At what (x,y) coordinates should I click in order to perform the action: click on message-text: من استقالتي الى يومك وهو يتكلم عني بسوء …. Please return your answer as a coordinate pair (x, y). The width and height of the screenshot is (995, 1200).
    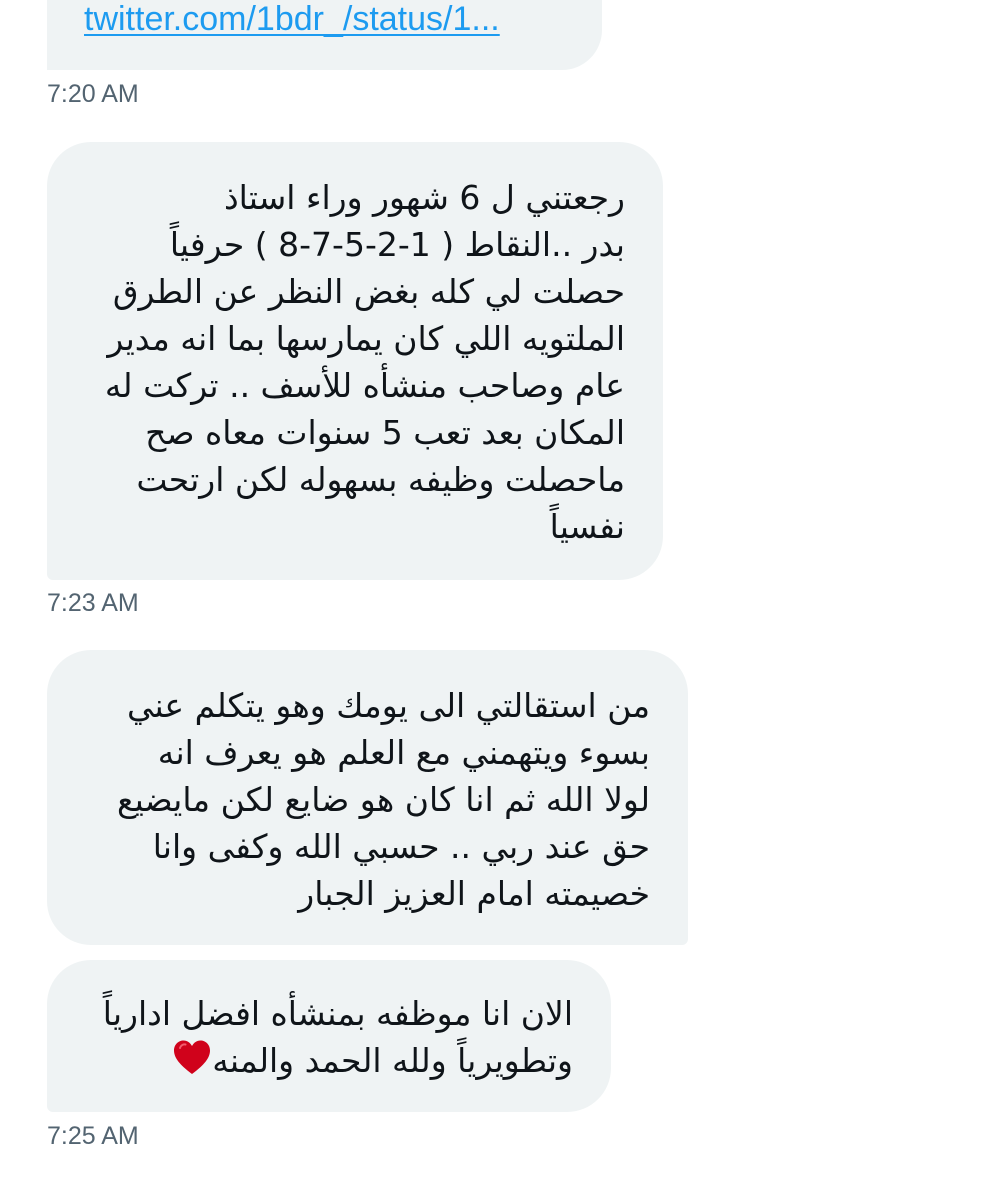
    Looking at the image, I should click on (348, 799).